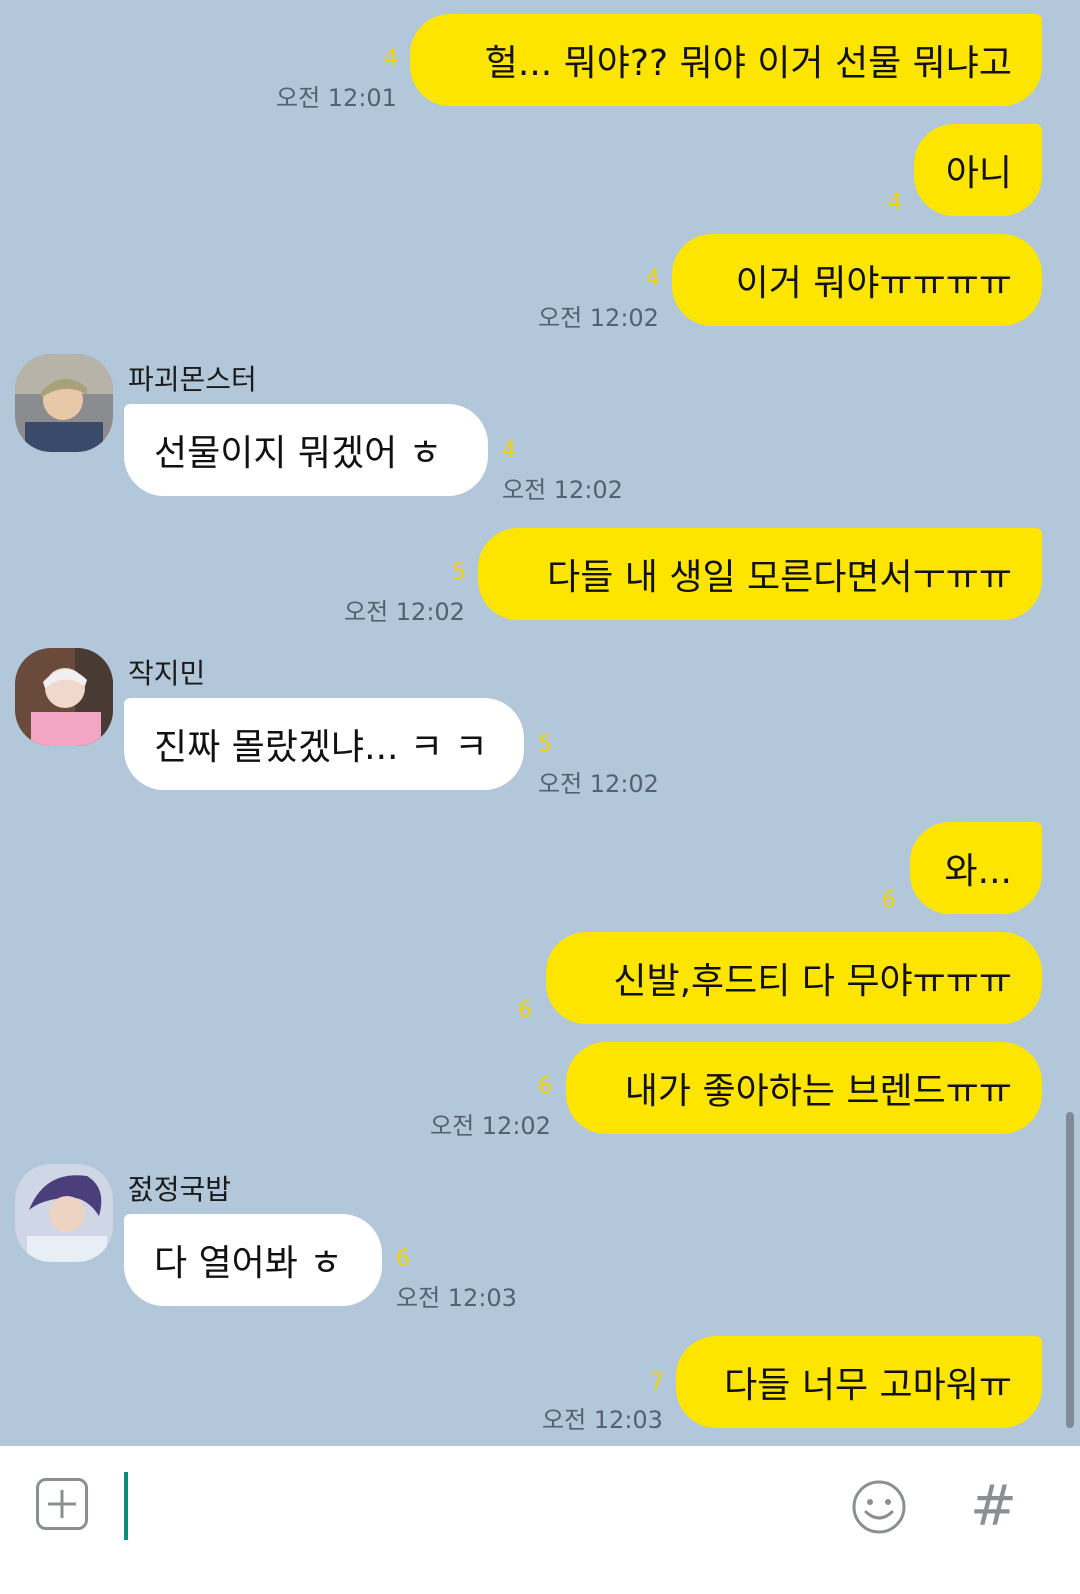  Describe the element at coordinates (657, 1382) in the screenshot. I see `read-count: 7` at that location.